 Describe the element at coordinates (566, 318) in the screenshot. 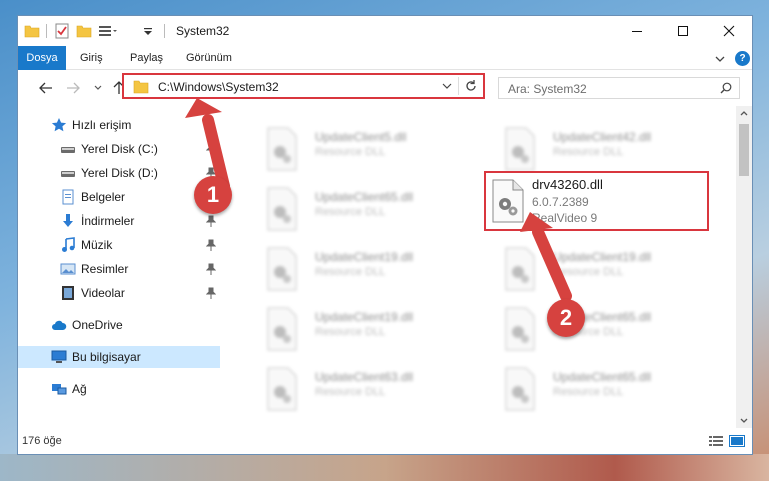

I see `step-2-badge: 2` at that location.